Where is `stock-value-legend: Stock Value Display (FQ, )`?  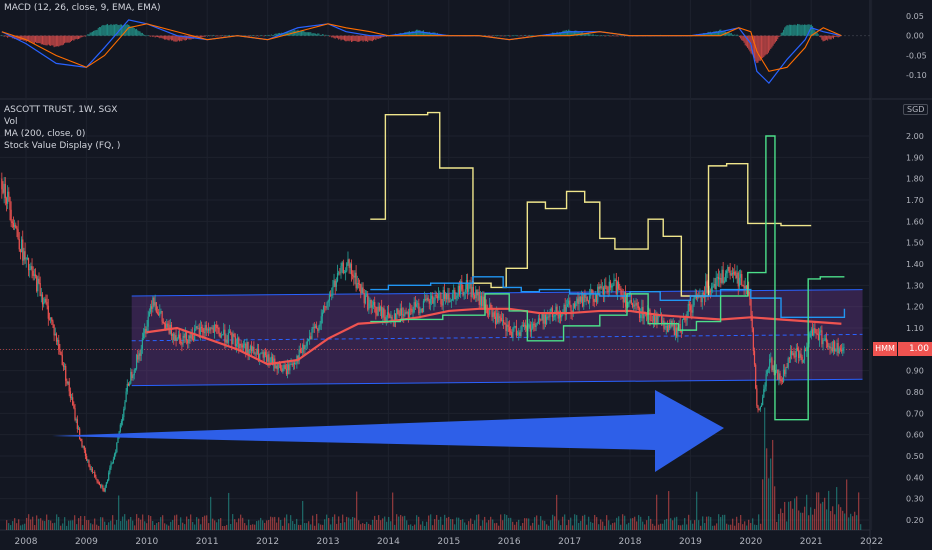 stock-value-legend: Stock Value Display (FQ, ) is located at coordinates (62, 146).